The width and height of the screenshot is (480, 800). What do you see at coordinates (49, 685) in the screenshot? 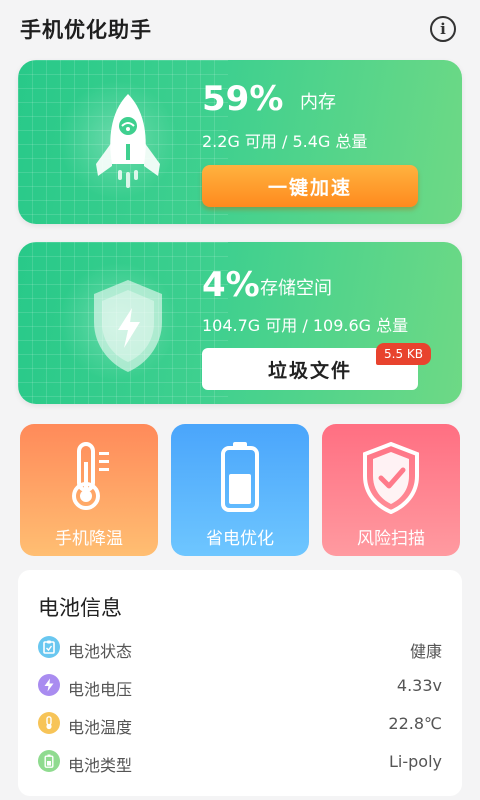
I see `bolt-icon` at bounding box center [49, 685].